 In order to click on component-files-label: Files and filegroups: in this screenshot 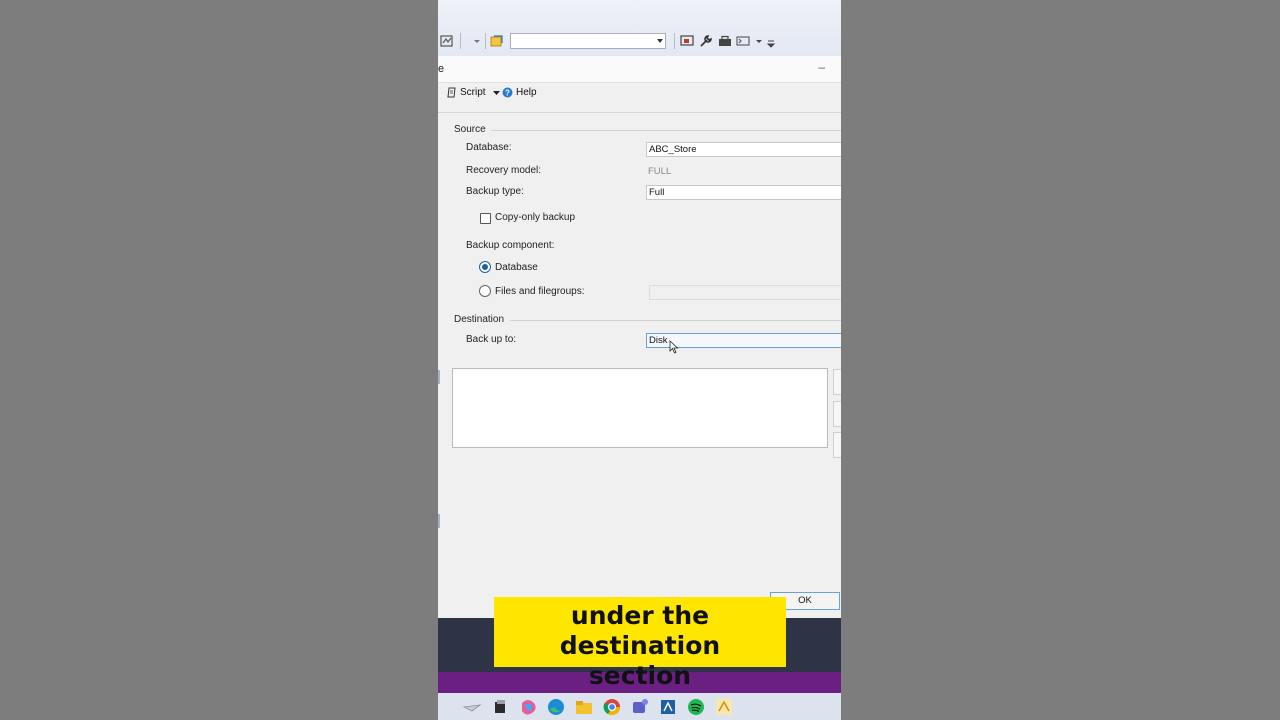, I will do `click(540, 291)`.